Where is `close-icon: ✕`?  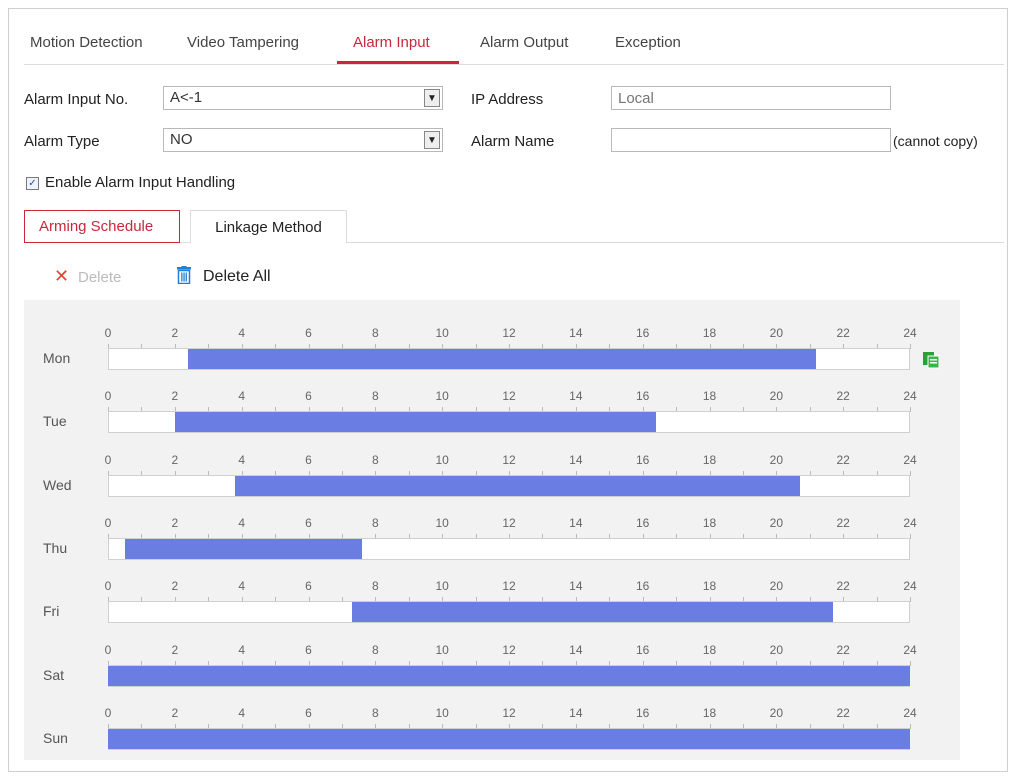 close-icon: ✕ is located at coordinates (62, 276).